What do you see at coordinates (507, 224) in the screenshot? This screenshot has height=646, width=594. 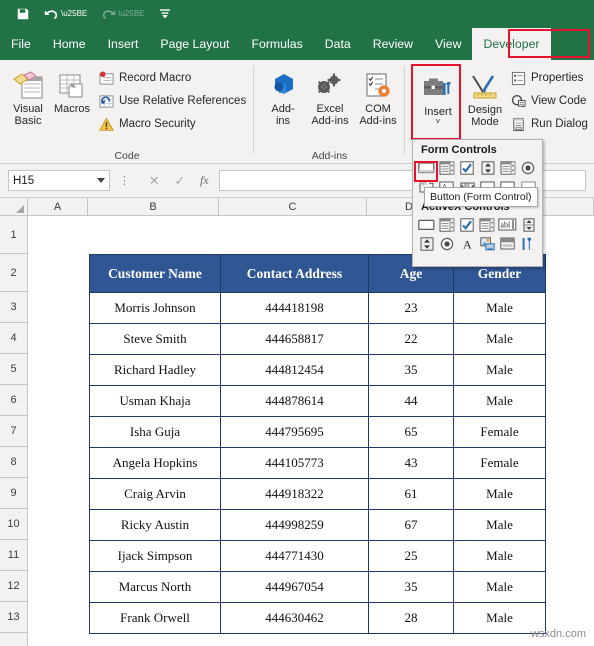 I see `text-box-activex-icon: abl` at bounding box center [507, 224].